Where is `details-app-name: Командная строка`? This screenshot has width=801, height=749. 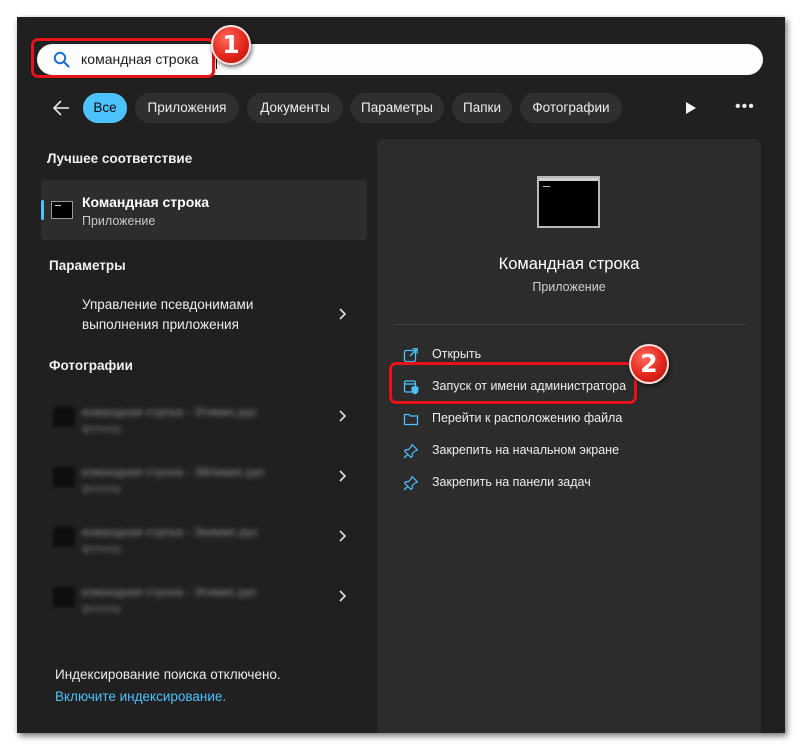
details-app-name: Командная строка is located at coordinates (569, 264).